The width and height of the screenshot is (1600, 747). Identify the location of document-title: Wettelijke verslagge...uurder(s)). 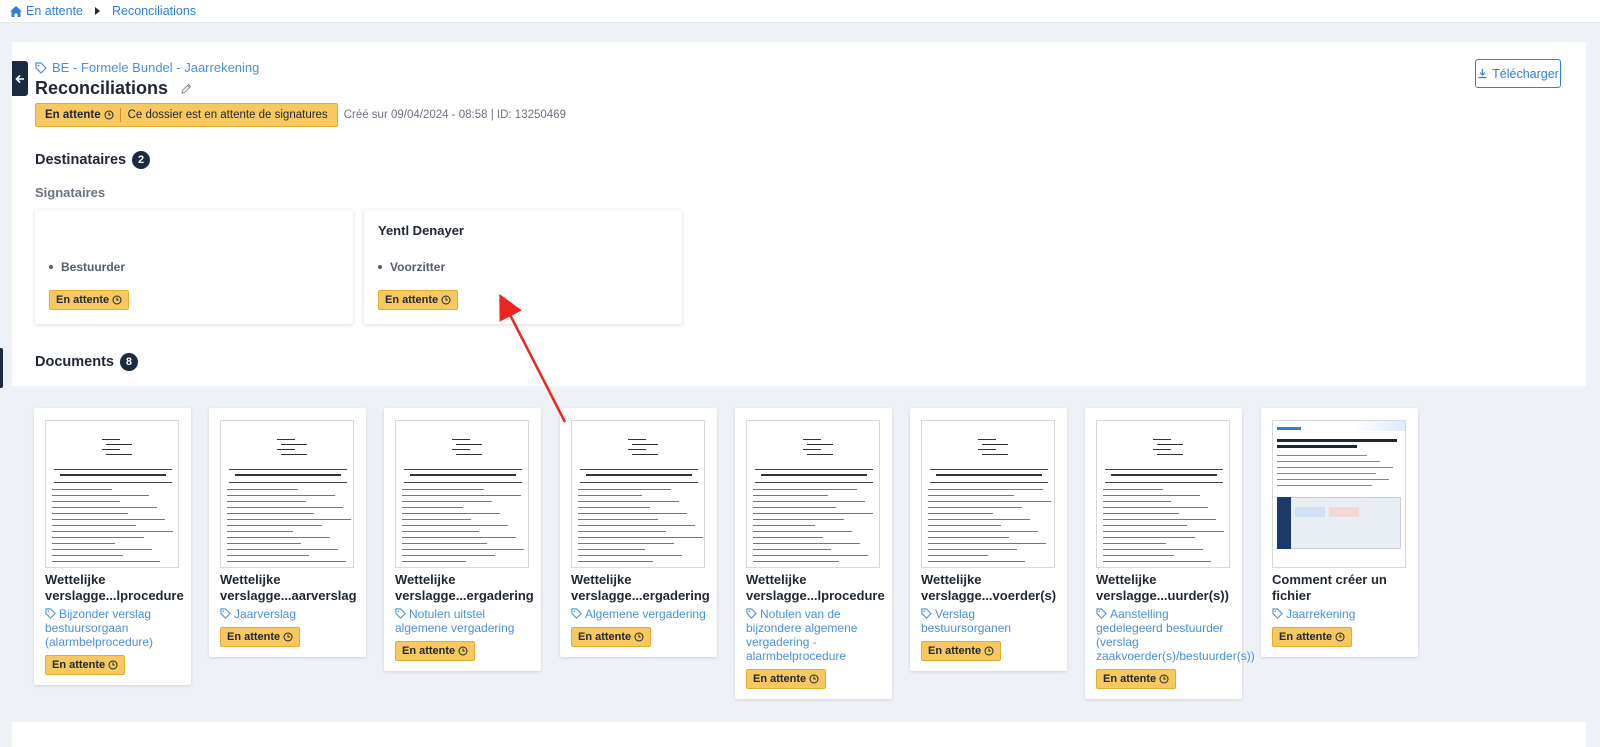
(1163, 588).